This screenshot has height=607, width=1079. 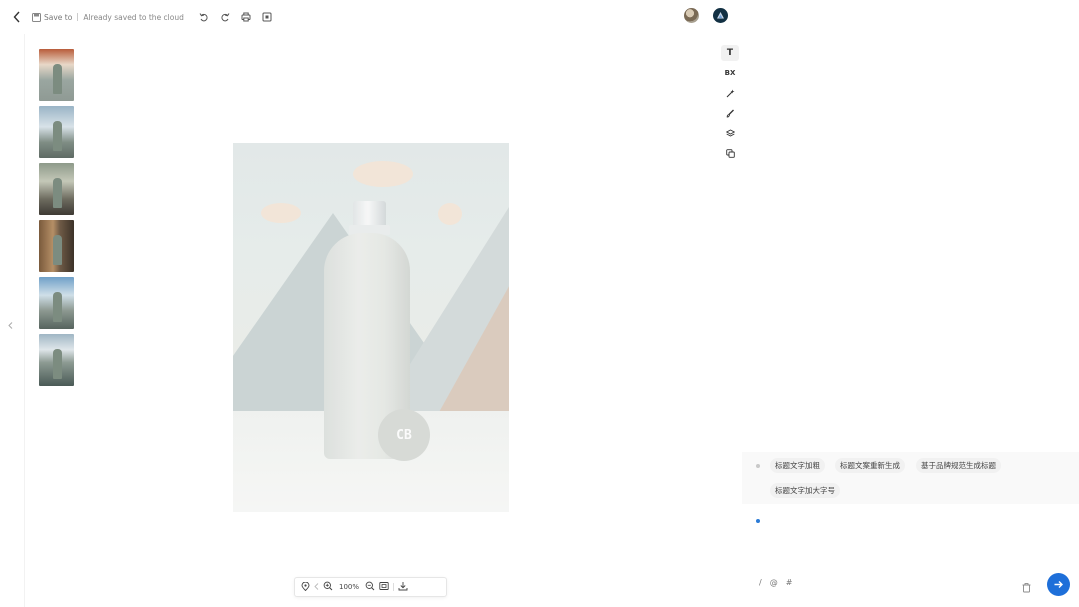 I want to click on fit-view-button, so click(x=384, y=587).